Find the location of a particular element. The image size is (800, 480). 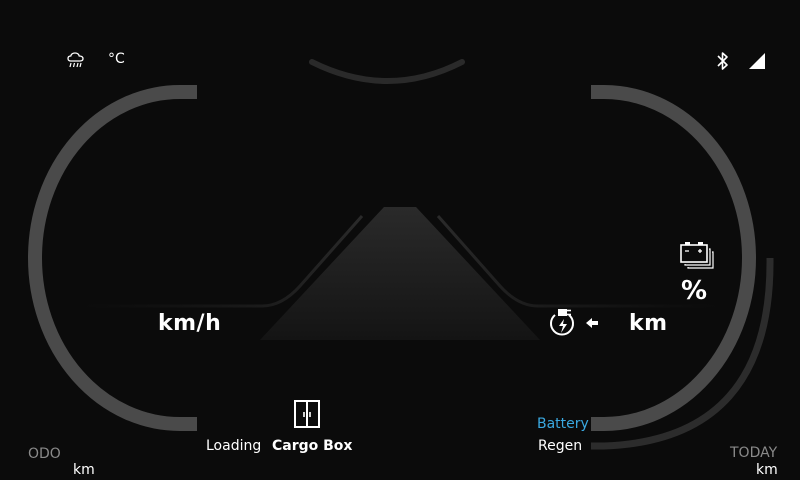

speed-unit: km/h is located at coordinates (190, 323).